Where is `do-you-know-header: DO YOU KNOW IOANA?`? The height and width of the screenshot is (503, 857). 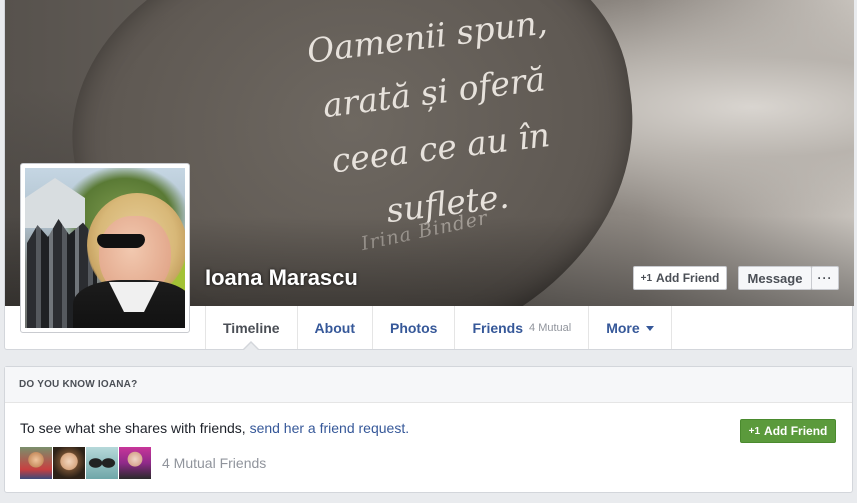 do-you-know-header: DO YOU KNOW IOANA? is located at coordinates (428, 385).